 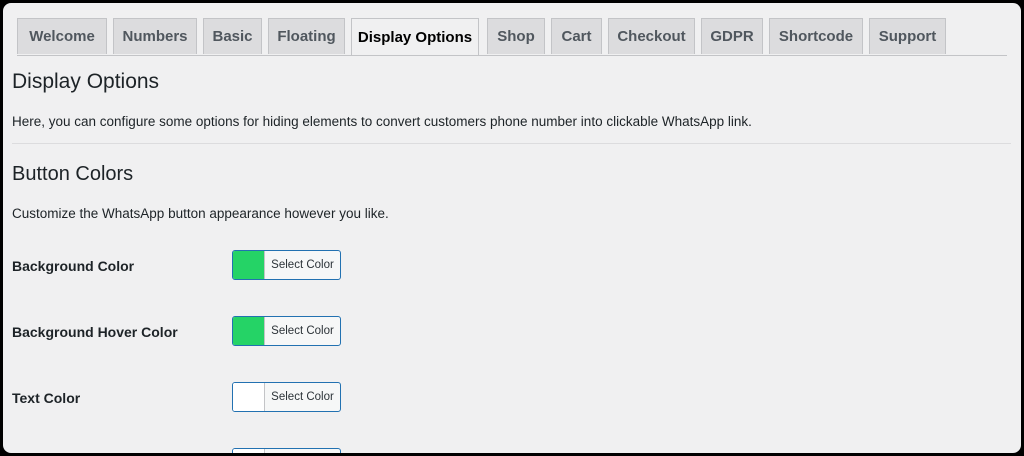 I want to click on tab-floating: Floating, so click(x=306, y=36).